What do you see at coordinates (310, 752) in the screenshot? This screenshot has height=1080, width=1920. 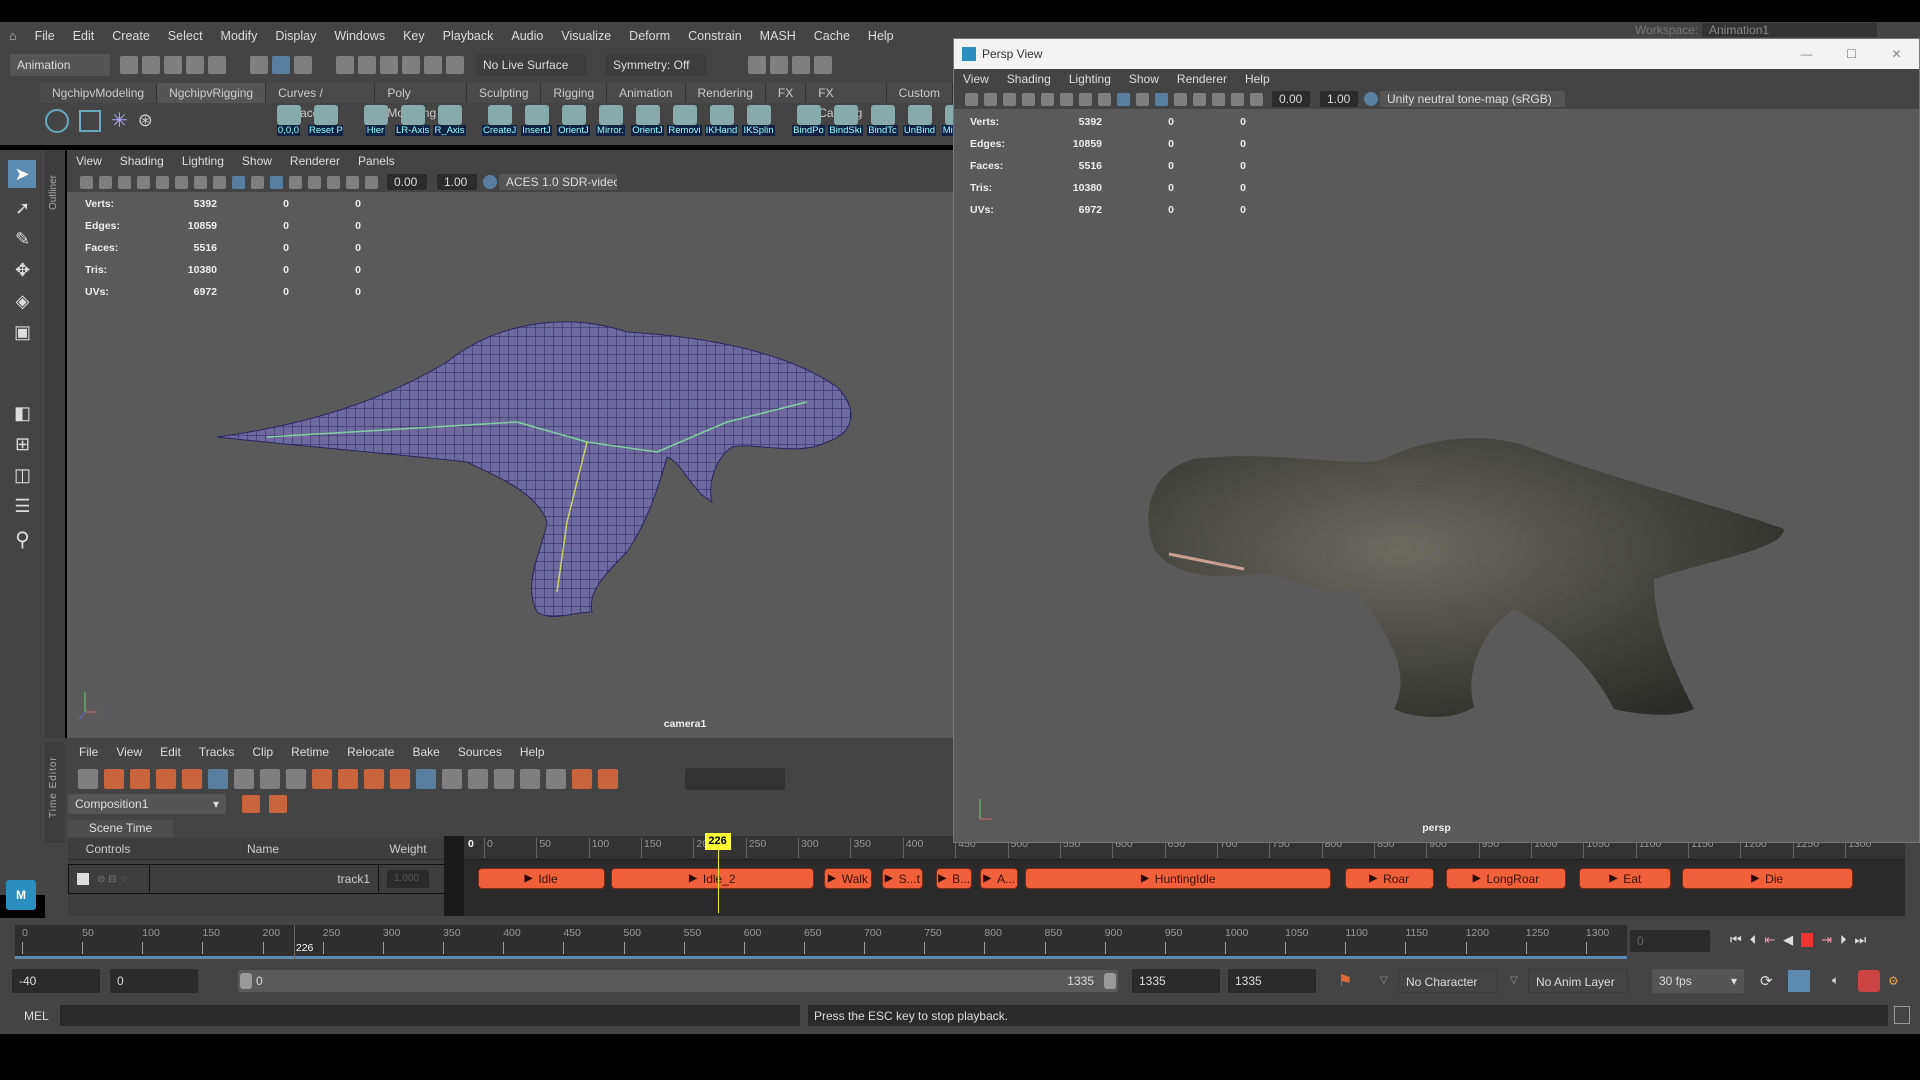 I see `time-editor-menu-retime: Retime` at bounding box center [310, 752].